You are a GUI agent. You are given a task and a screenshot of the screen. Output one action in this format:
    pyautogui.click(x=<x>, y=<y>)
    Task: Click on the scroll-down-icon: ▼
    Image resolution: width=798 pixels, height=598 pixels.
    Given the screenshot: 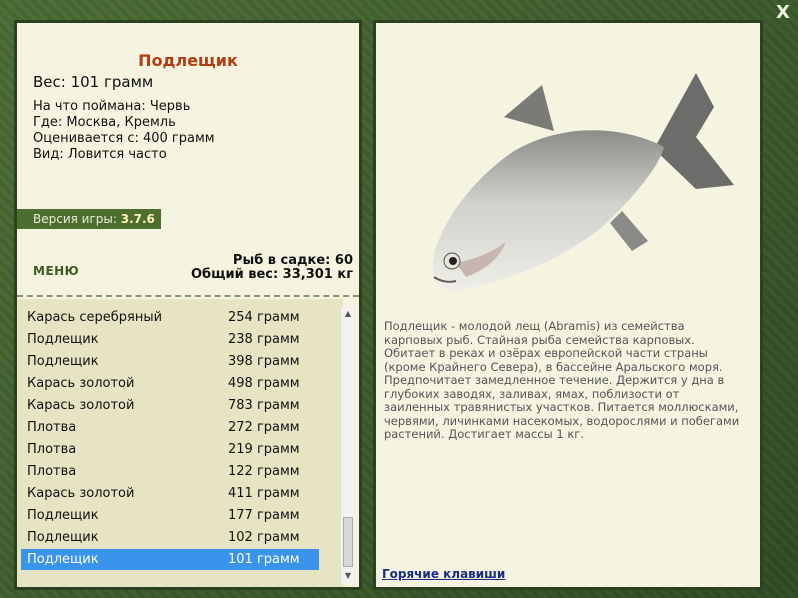 What is the action you would take?
    pyautogui.click(x=348, y=576)
    